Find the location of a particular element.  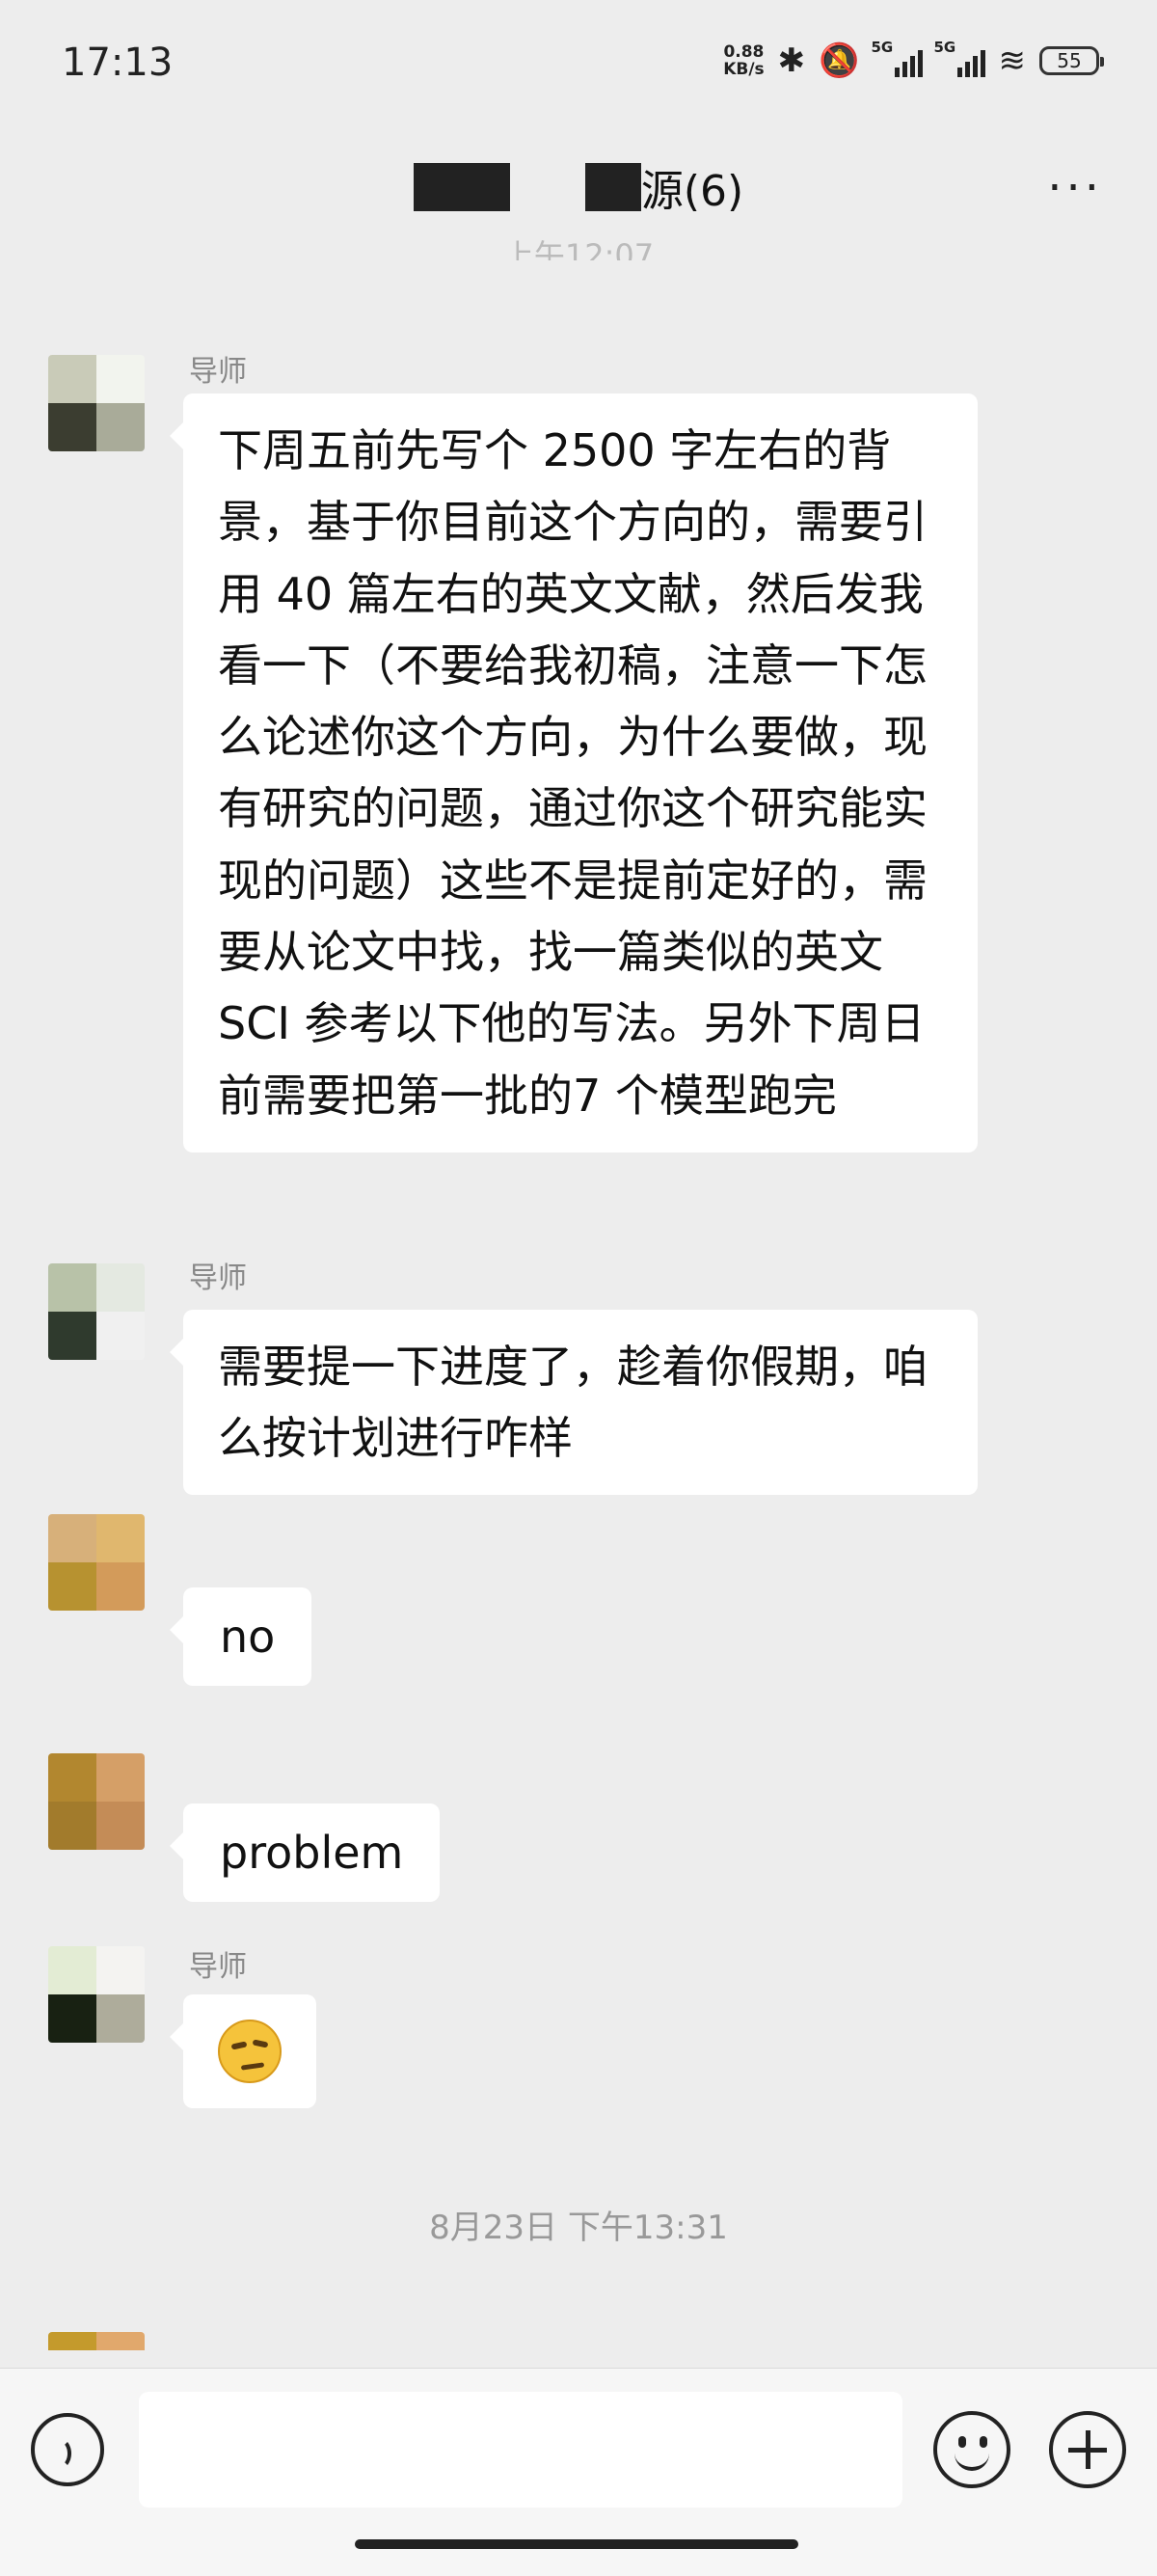

date-divider: 8月23日 下午13:31 is located at coordinates (578, 2228).